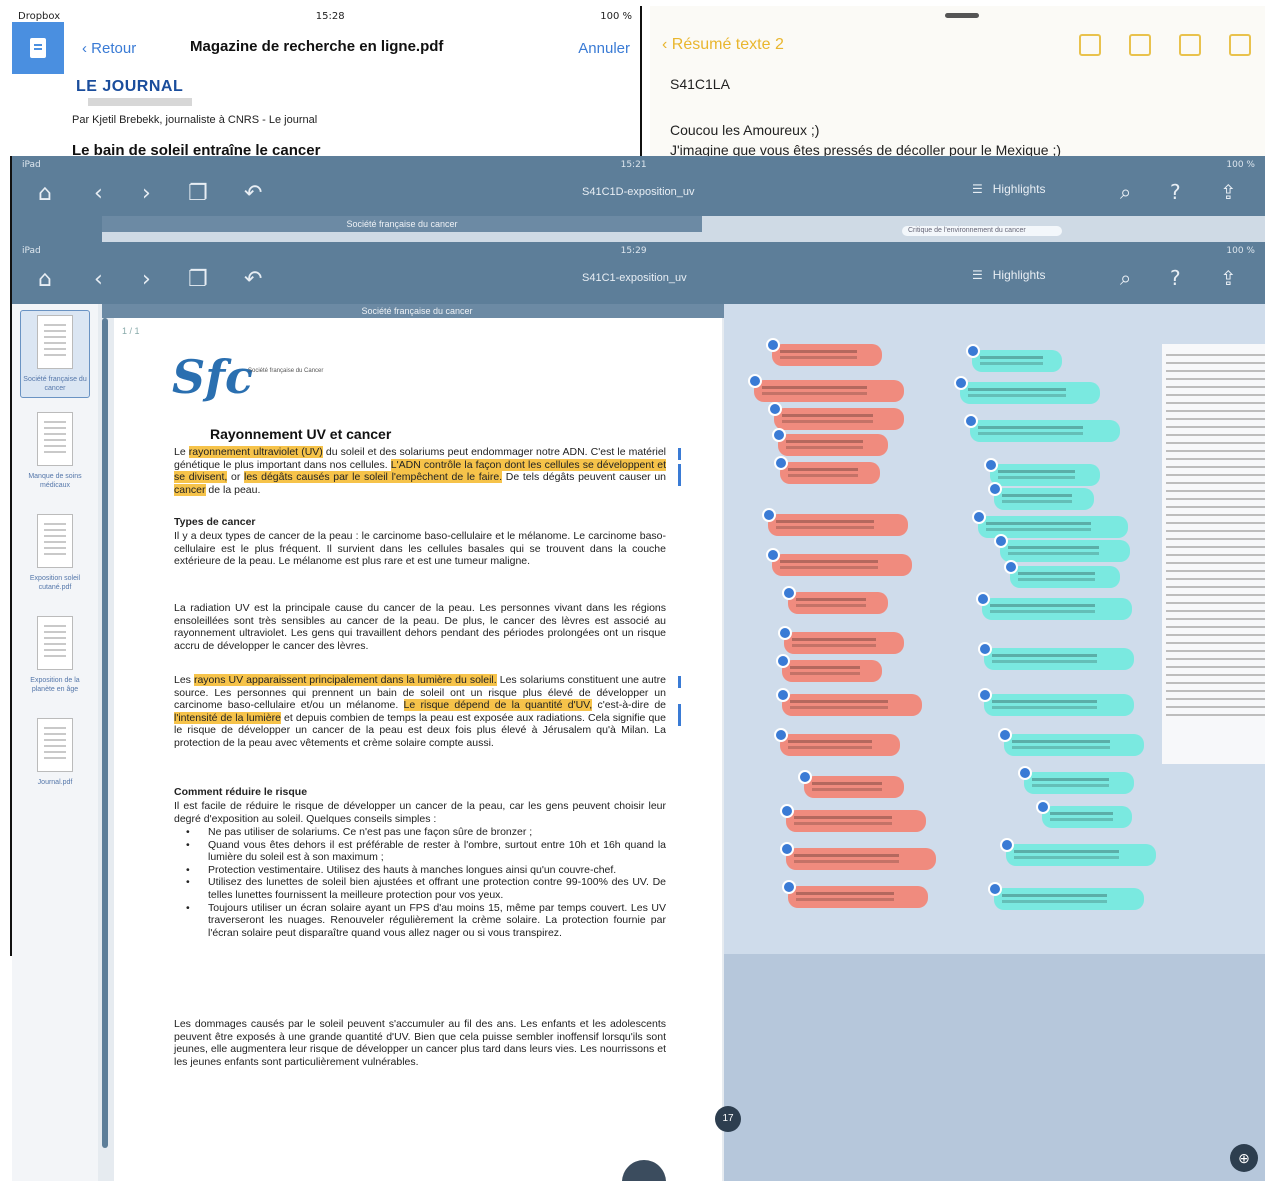  I want to click on highlighted-text: rayonnement ultraviolet (UV), so click(255, 452).